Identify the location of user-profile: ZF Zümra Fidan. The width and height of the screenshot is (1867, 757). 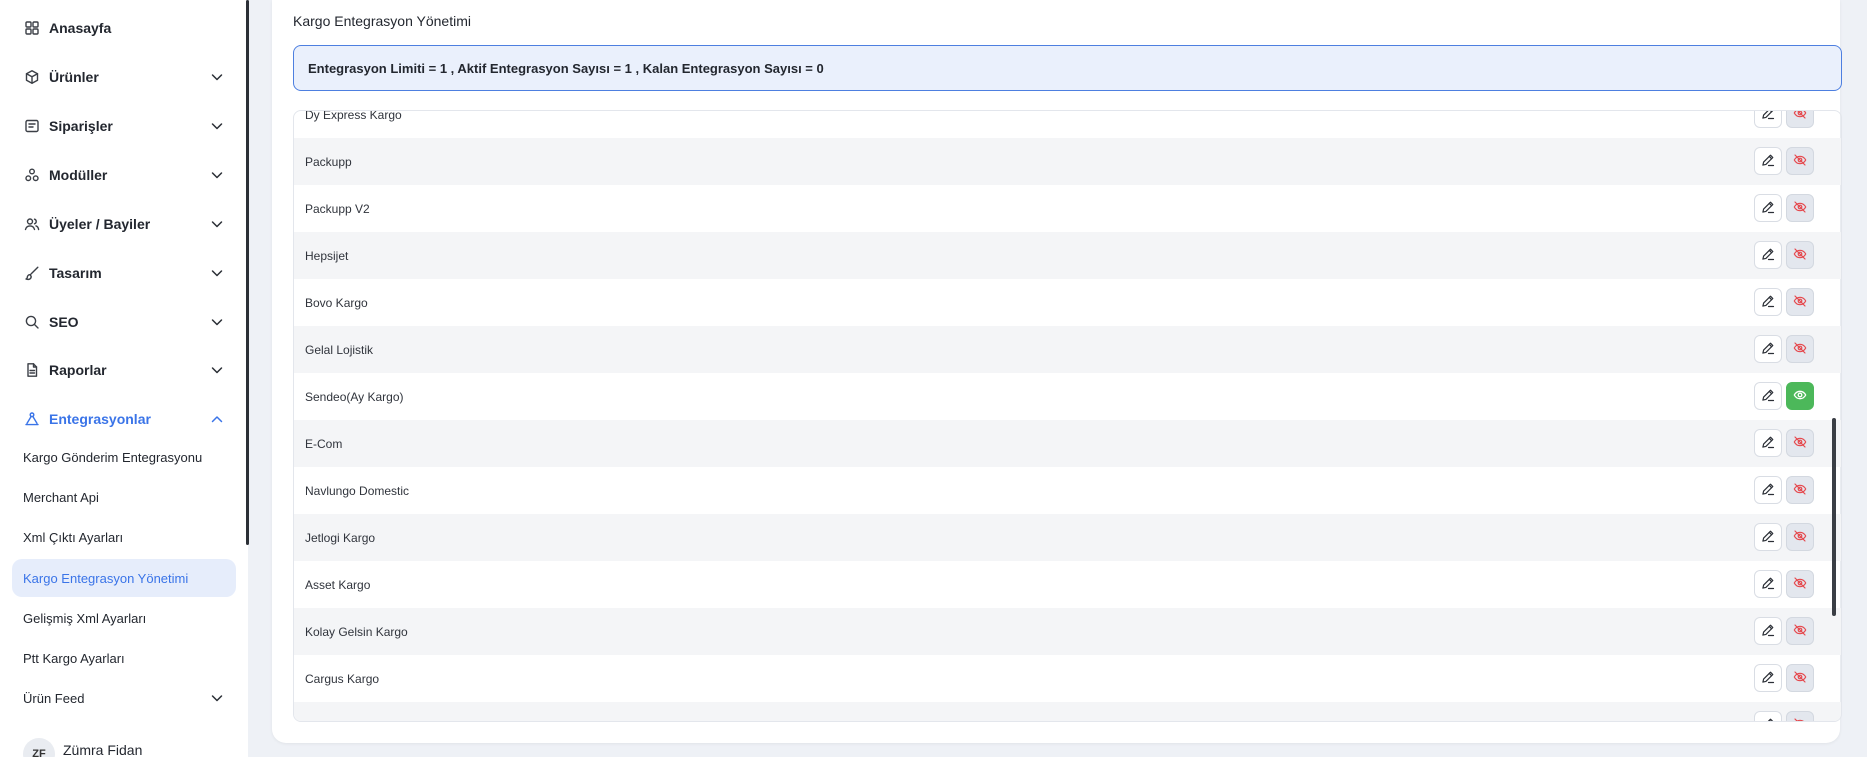
(82, 747).